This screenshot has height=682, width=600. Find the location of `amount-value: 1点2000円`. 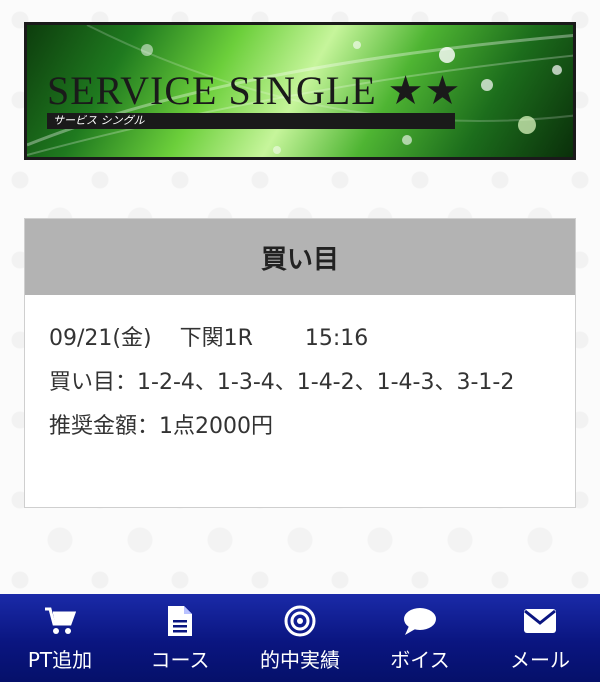

amount-value: 1点2000円 is located at coordinates (216, 426).